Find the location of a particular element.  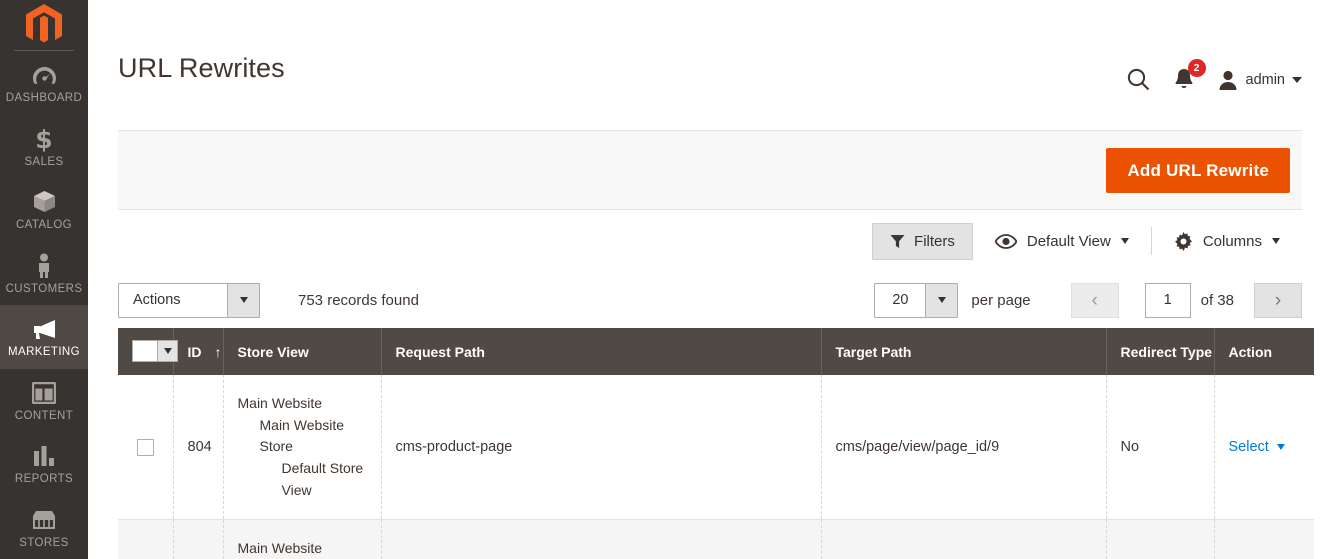

chevron-left-icon: ‹ is located at coordinates (1094, 300).